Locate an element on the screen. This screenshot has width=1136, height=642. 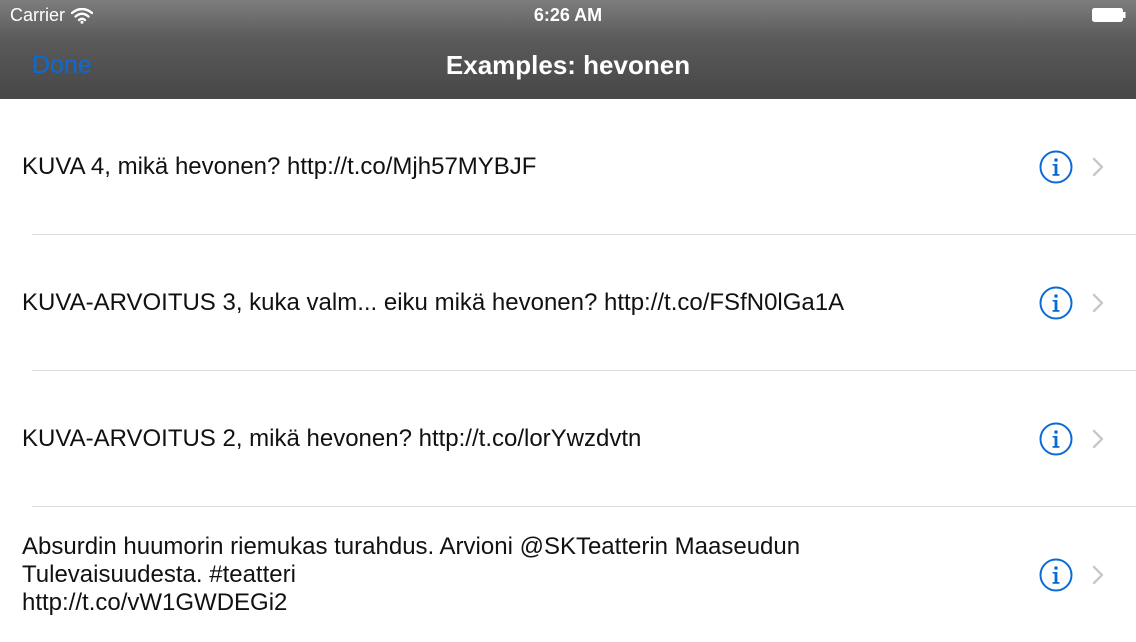
navigation-bar: Done Examples: hevonen is located at coordinates (568, 66).